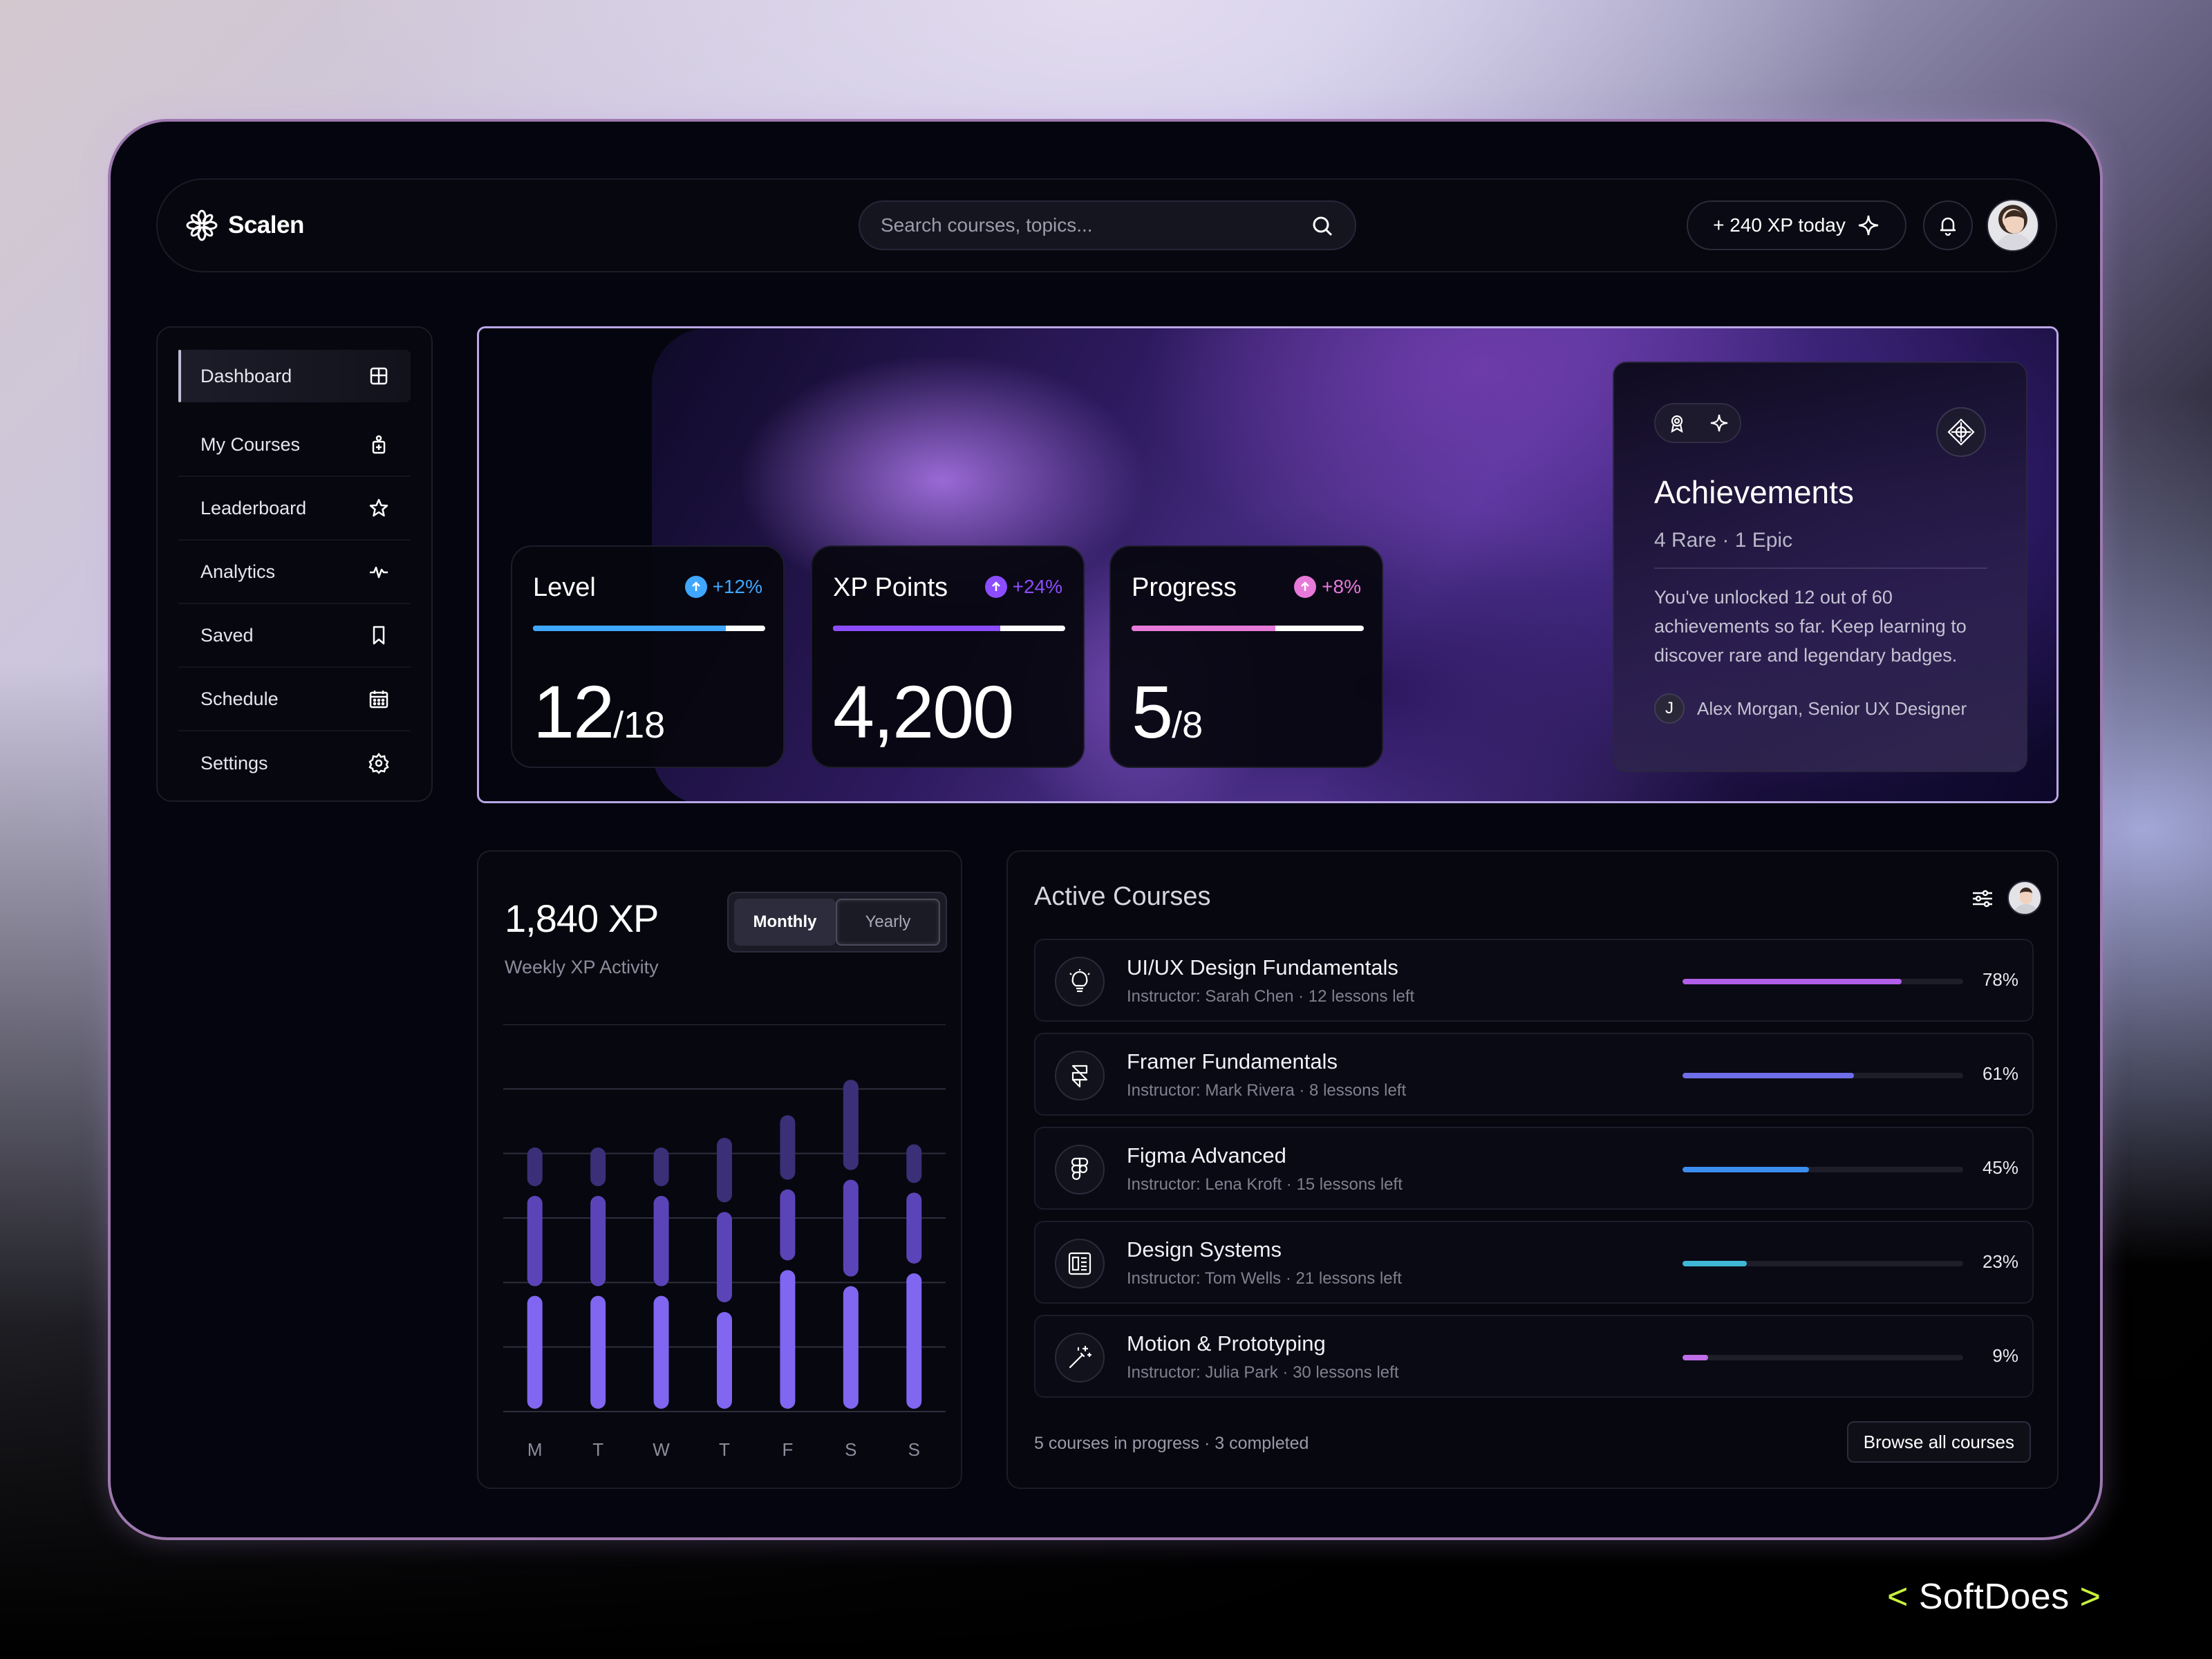  I want to click on chart-x-tick-label: F, so click(787, 1450).